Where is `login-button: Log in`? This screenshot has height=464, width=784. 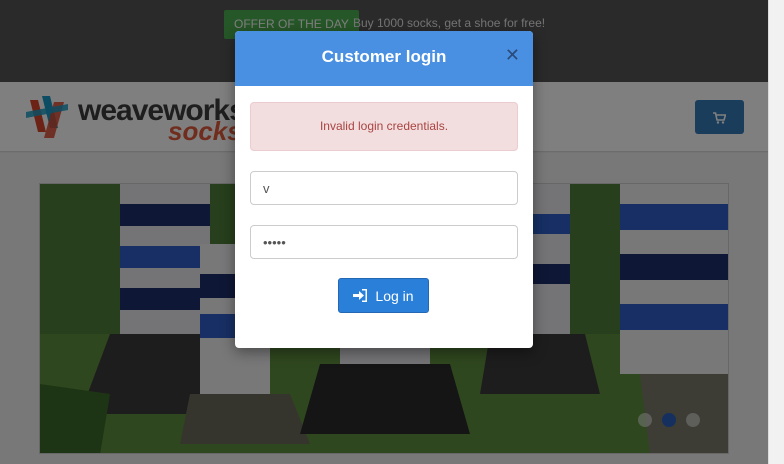
login-button: Log in is located at coordinates (383, 295).